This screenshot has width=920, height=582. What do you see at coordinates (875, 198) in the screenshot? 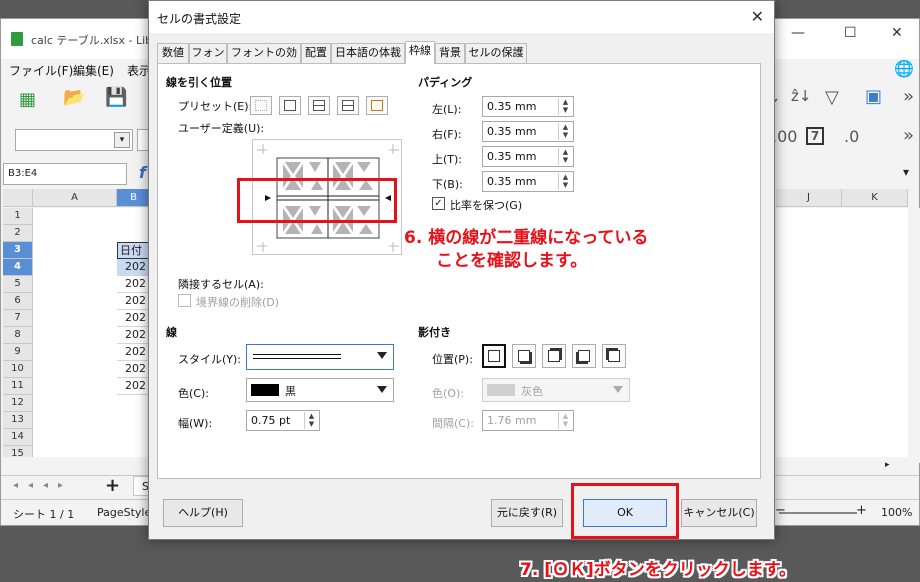
I see `column-header-k: K` at bounding box center [875, 198].